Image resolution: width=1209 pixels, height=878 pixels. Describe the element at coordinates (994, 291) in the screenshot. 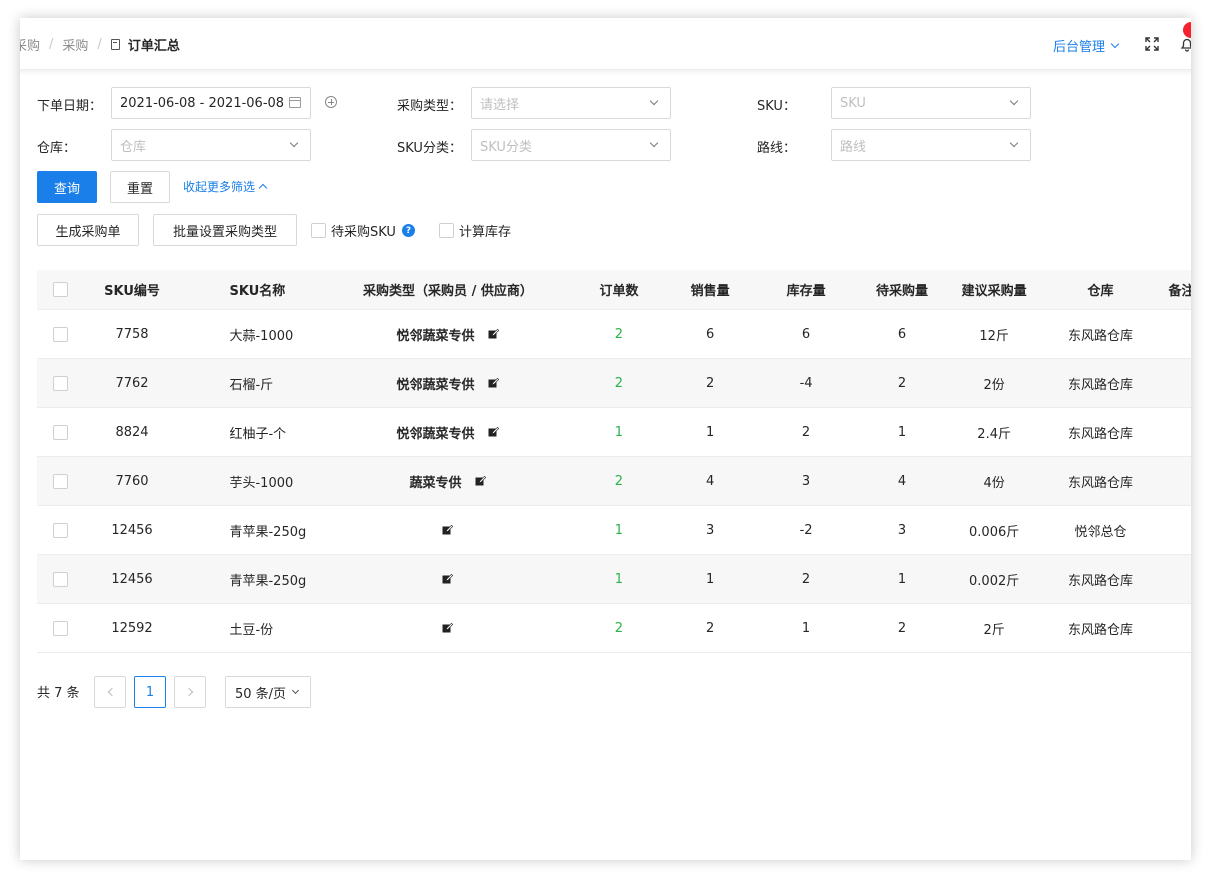

I see `column-header-suggest: 建议采购量` at that location.